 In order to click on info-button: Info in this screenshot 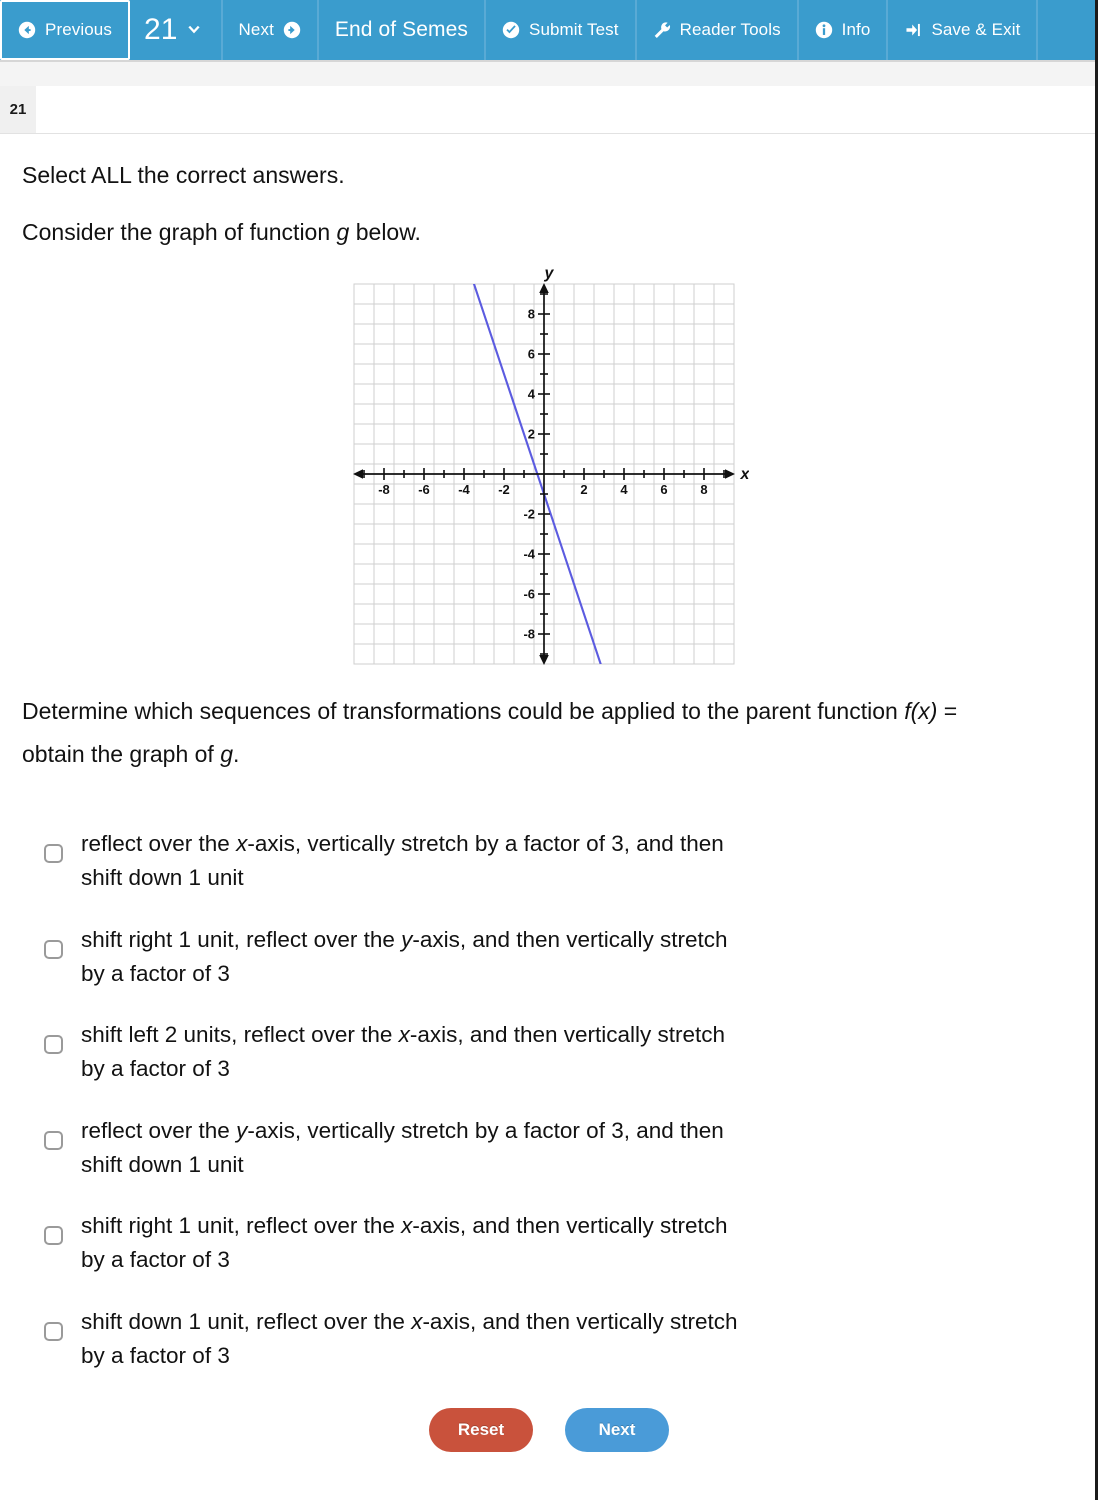, I will do `click(844, 30)`.